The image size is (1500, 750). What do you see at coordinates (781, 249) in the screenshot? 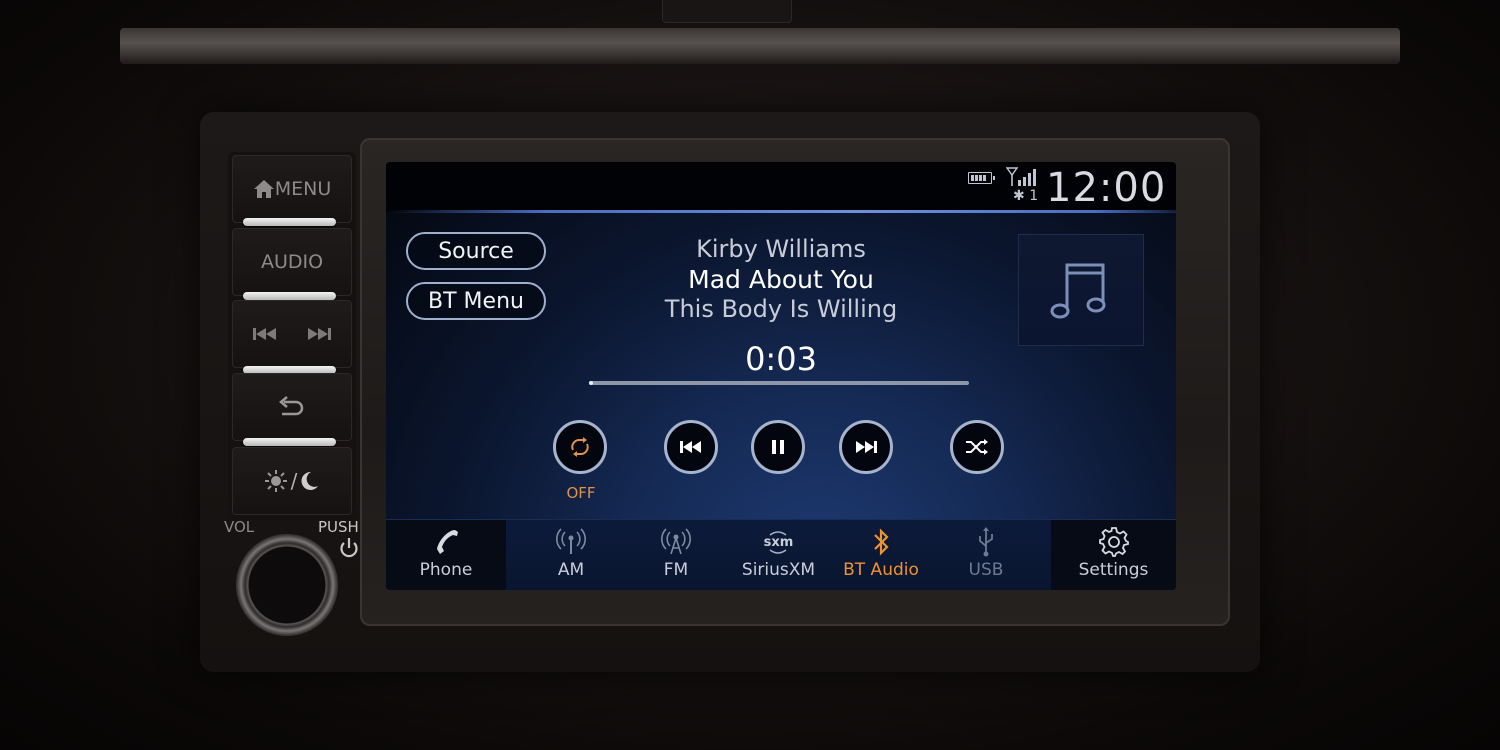
I see `artist-name: Kirby Williams` at bounding box center [781, 249].